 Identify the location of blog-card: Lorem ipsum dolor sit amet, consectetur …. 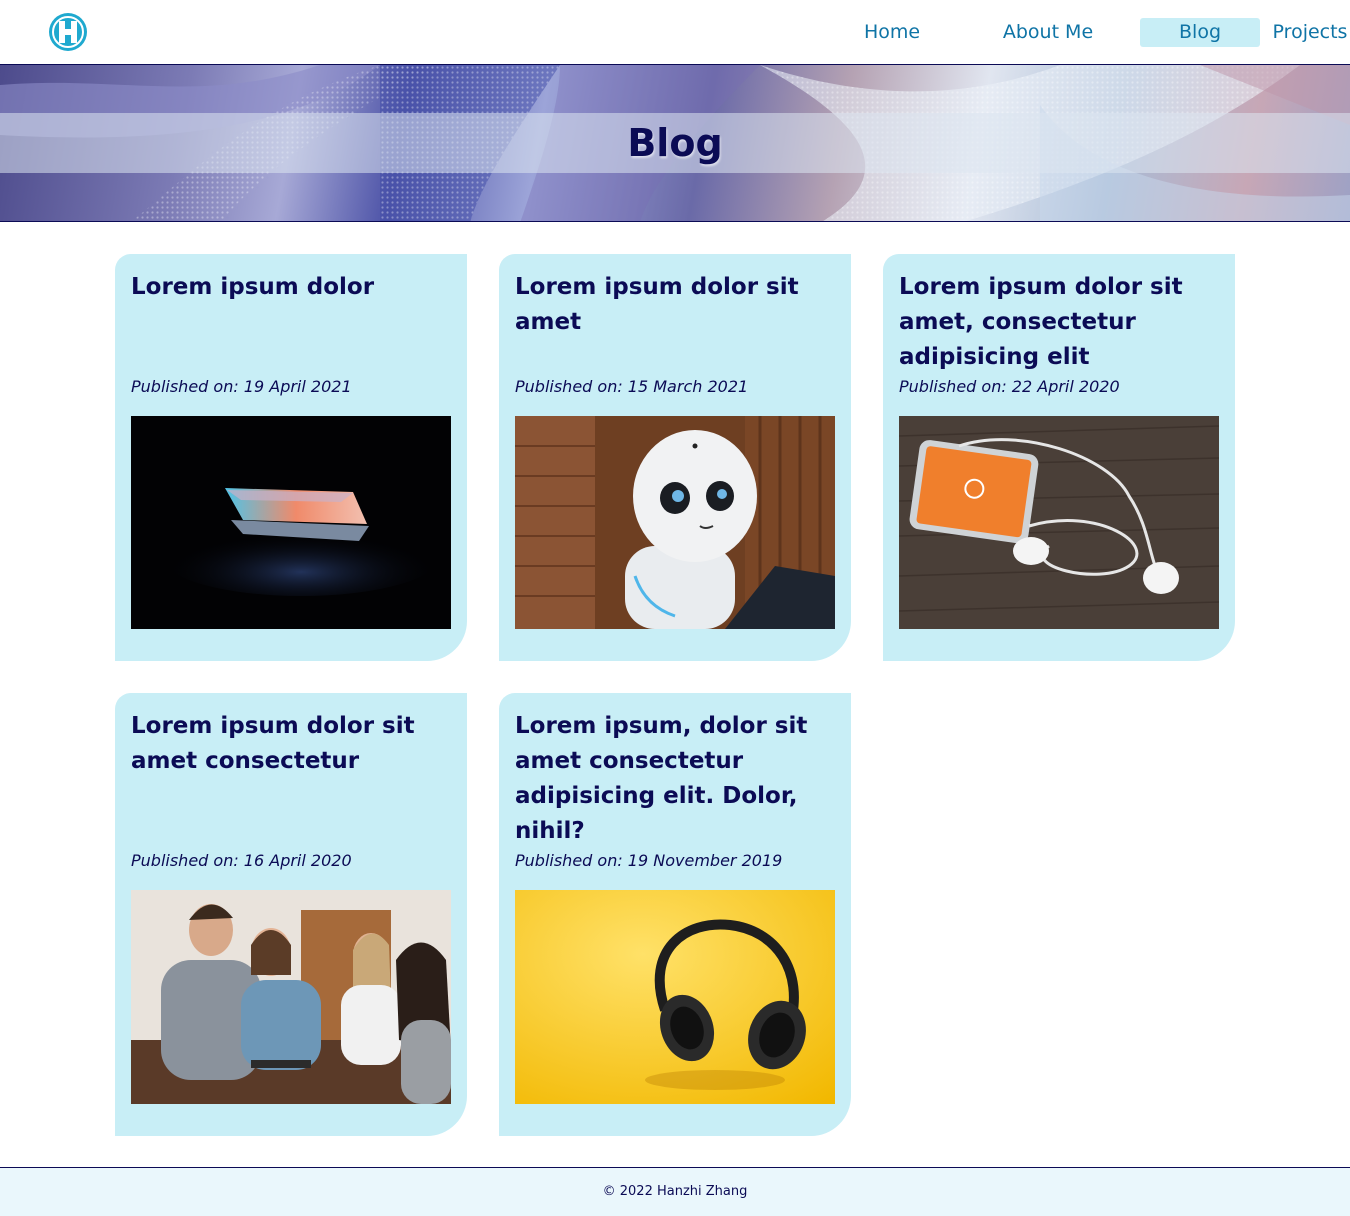
(1059, 457).